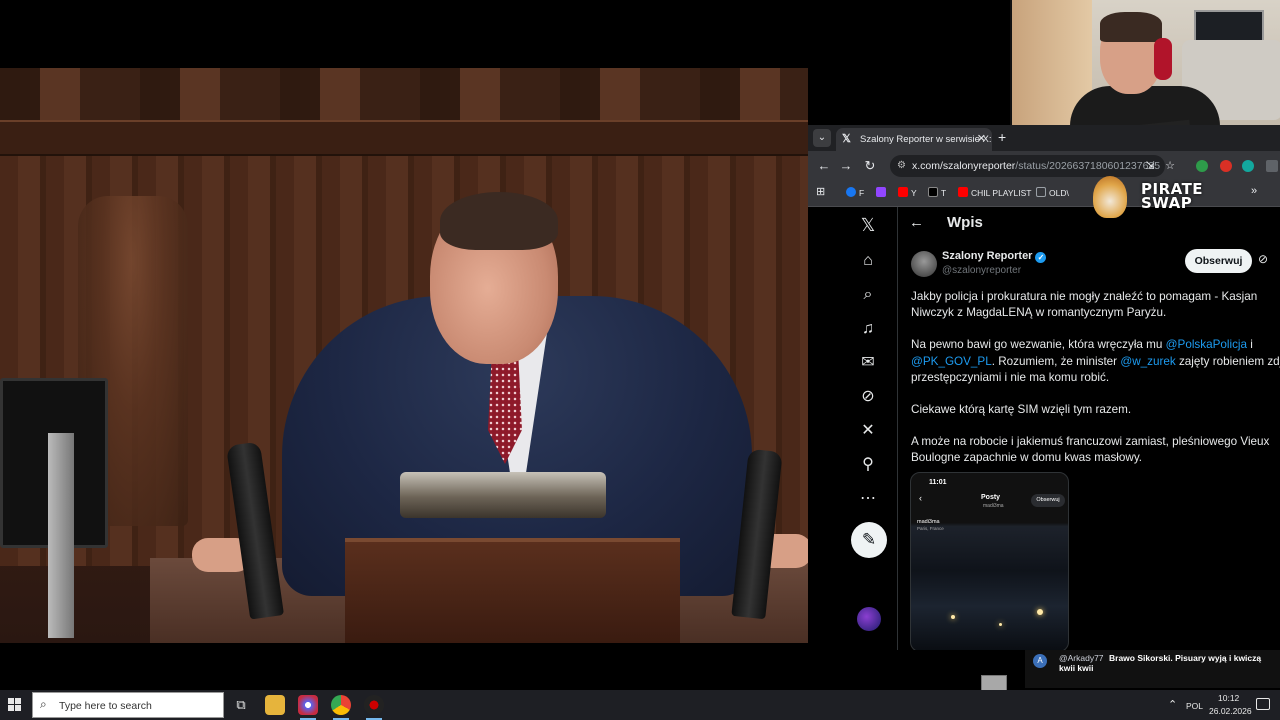  I want to click on language-indicator: POL, so click(1194, 706).